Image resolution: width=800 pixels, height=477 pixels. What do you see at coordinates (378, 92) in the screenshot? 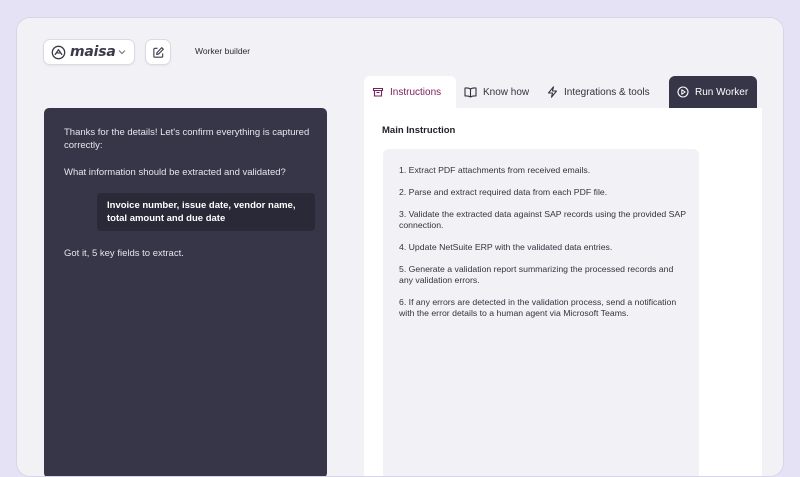
I see `instructions-icon` at bounding box center [378, 92].